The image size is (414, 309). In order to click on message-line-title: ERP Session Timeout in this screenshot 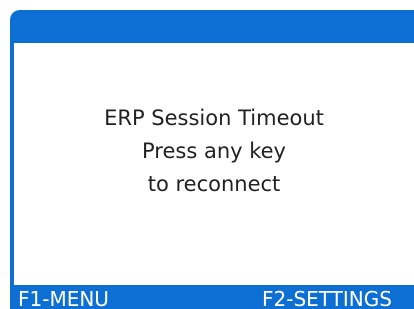, I will do `click(214, 118)`.